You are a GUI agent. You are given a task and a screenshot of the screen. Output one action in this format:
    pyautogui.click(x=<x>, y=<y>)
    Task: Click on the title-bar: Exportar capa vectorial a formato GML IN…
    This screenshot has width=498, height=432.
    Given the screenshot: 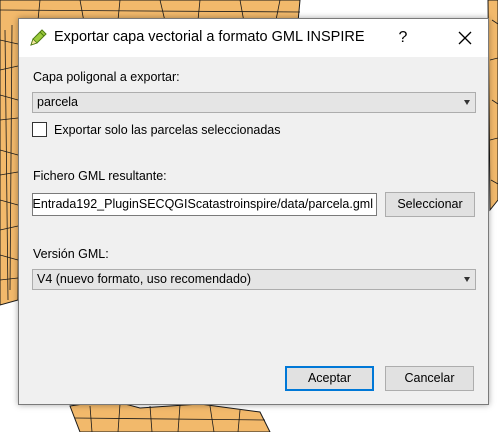 What is the action you would take?
    pyautogui.click(x=253, y=38)
    